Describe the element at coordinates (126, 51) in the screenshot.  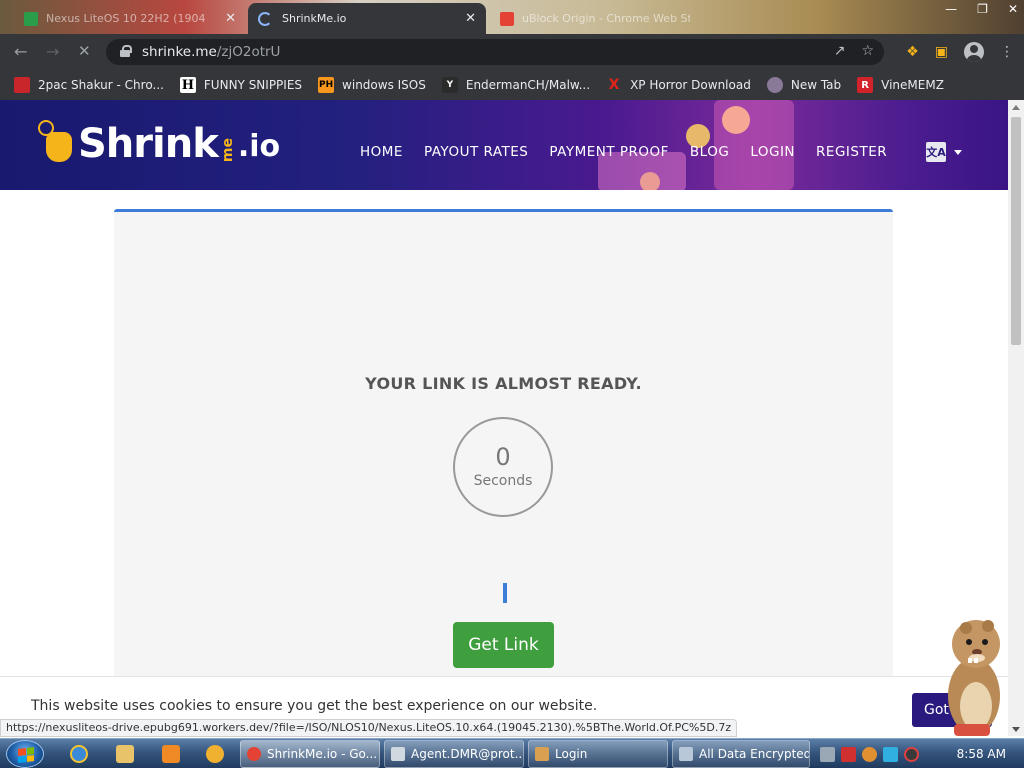
I see `lock-icon` at that location.